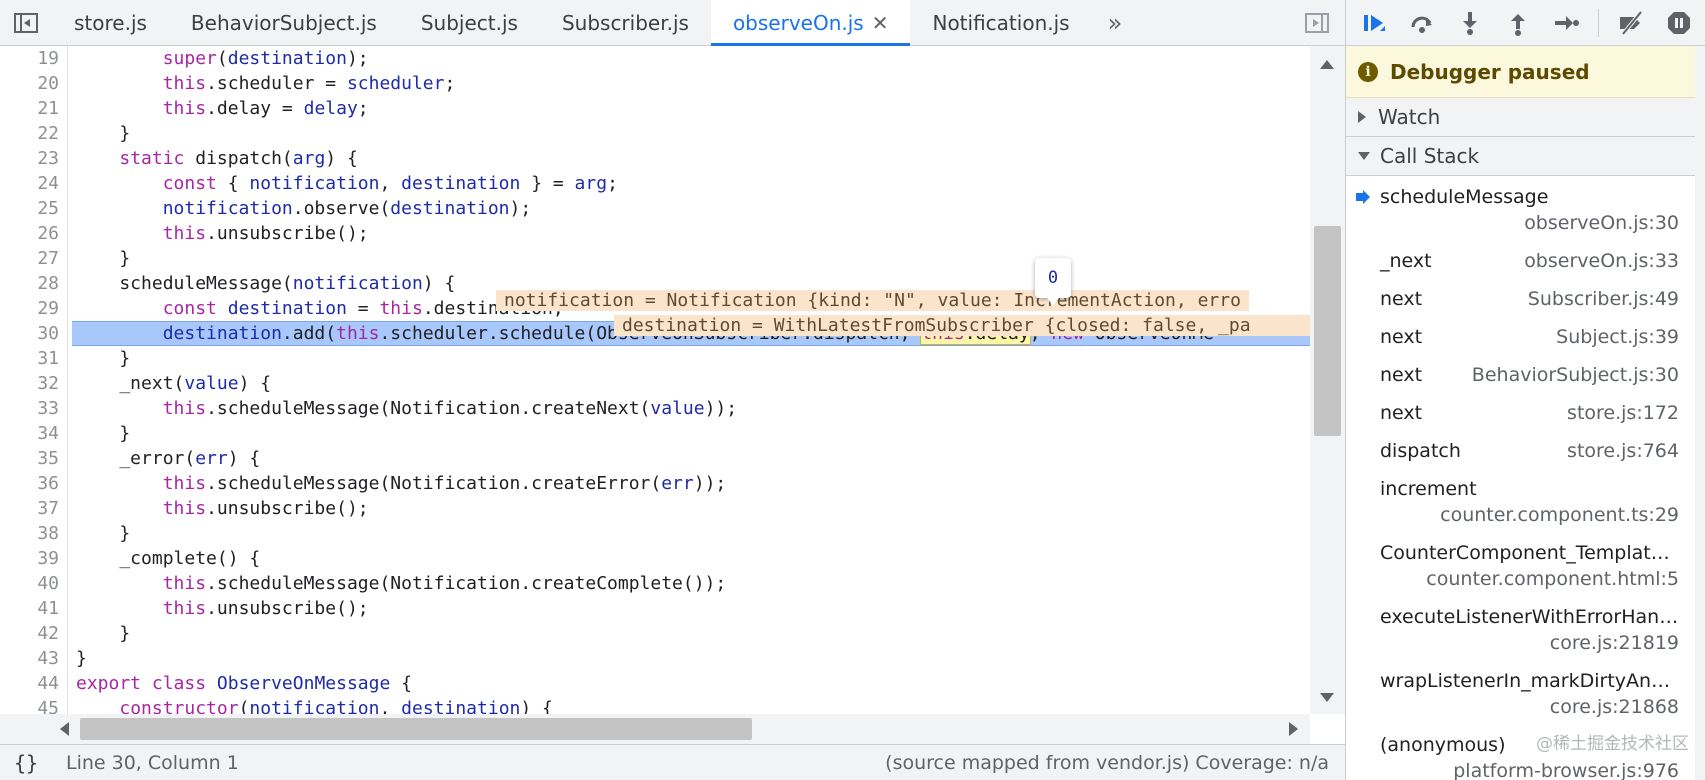 Image resolution: width=1705 pixels, height=780 pixels. I want to click on code-line: 20 this.scheduler = scheduler;, so click(655, 83).